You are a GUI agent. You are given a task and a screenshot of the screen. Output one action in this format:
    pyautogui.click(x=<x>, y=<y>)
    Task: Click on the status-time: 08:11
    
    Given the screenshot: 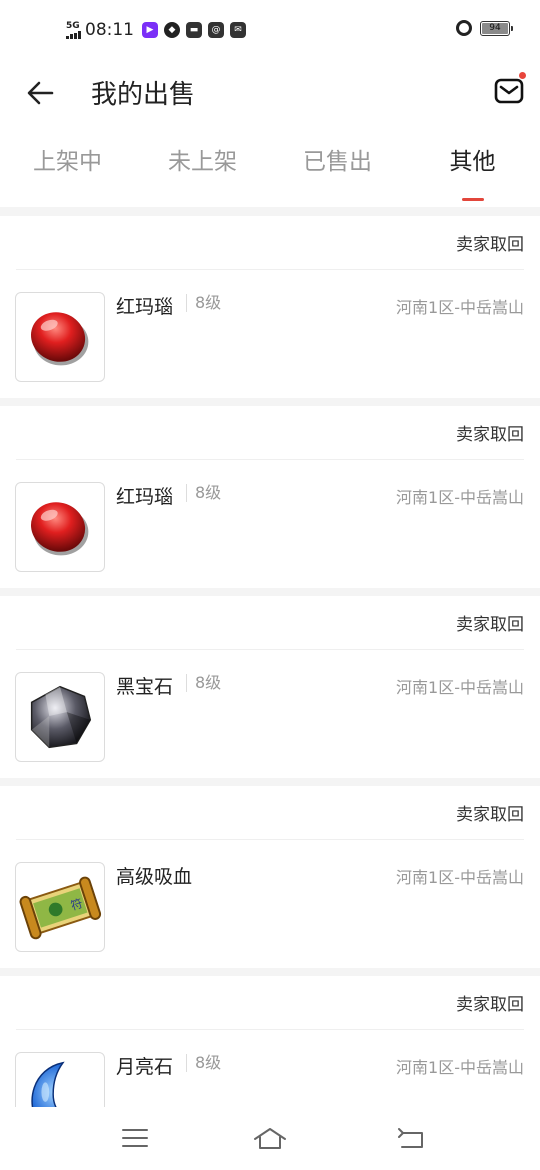 What is the action you would take?
    pyautogui.click(x=109, y=30)
    